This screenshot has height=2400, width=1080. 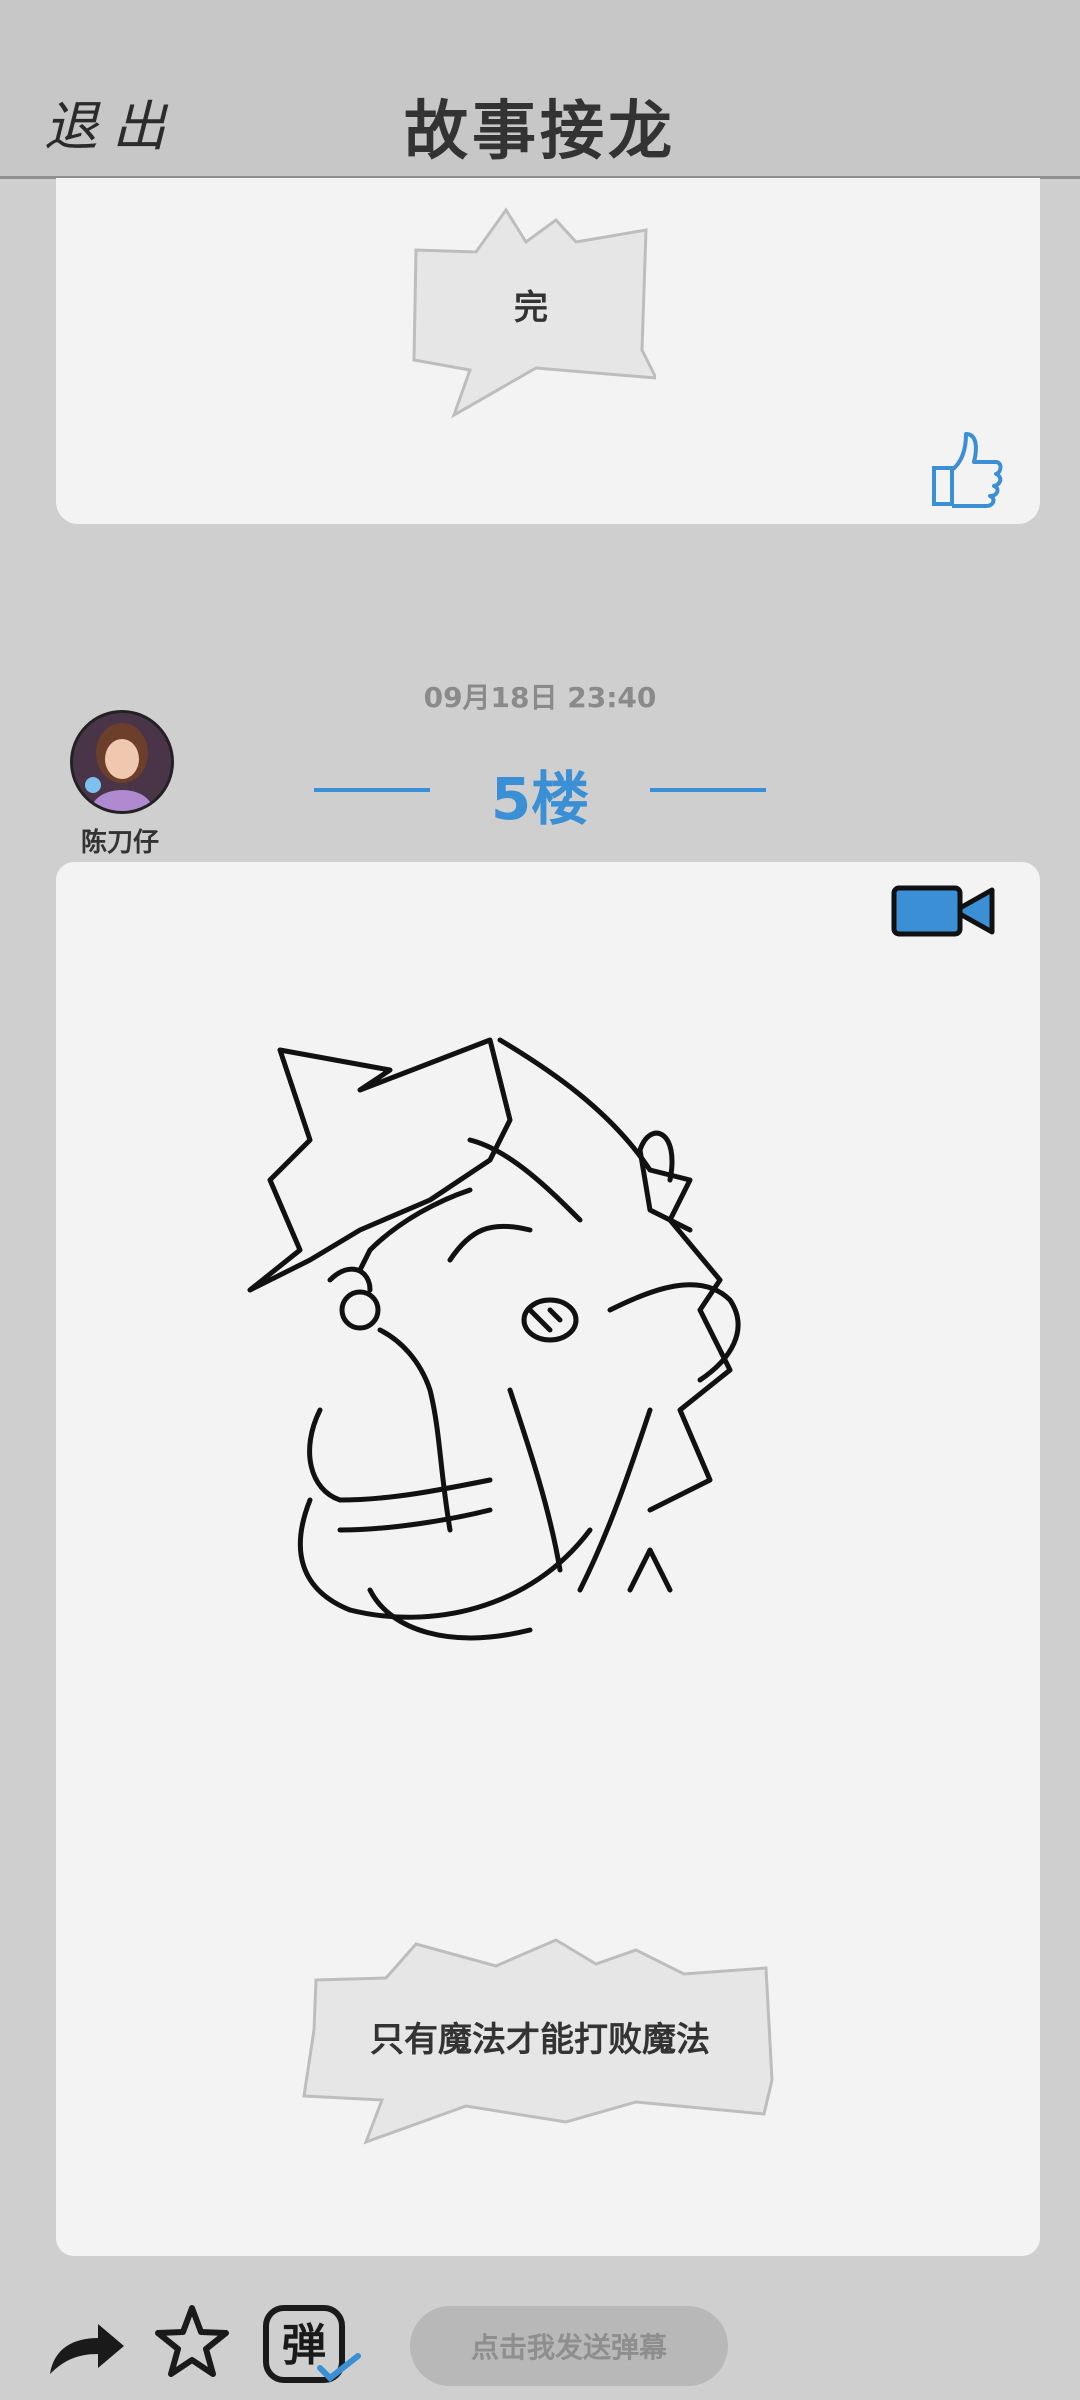 I want to click on floor-number: 5楼, so click(x=540, y=799).